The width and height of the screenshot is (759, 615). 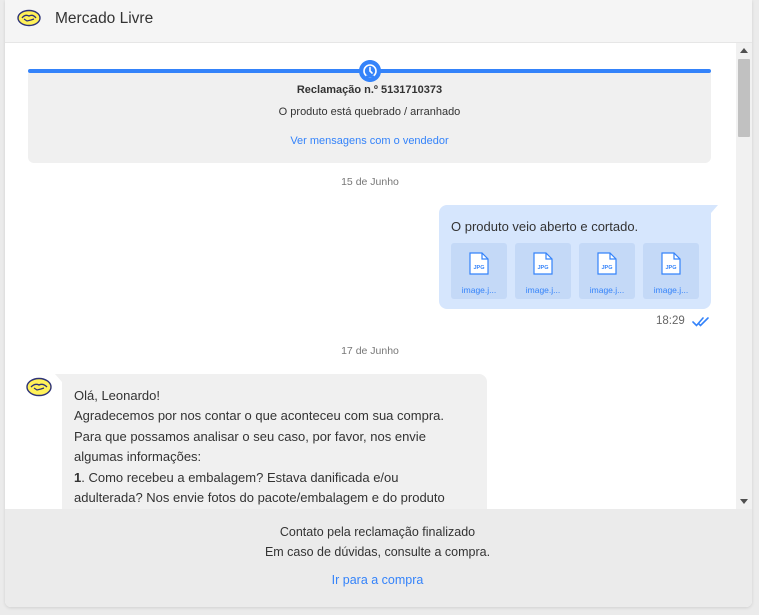 I want to click on date-separator: 17 de Junho, so click(x=370, y=351).